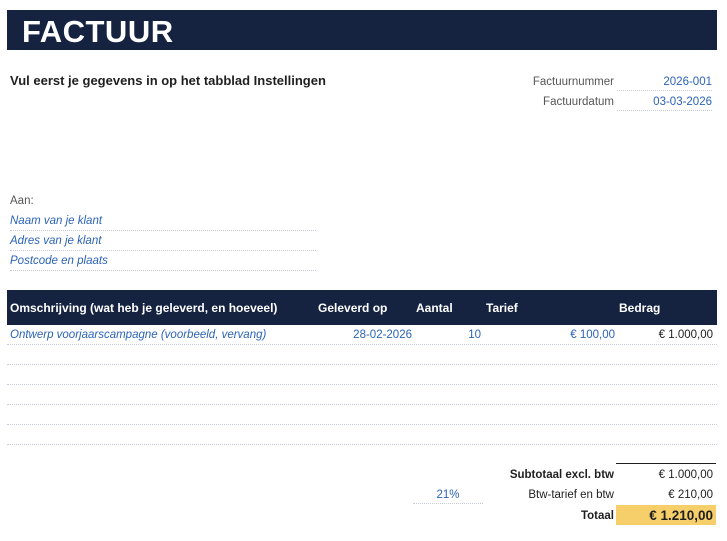 Image resolution: width=727 pixels, height=541 pixels. What do you see at coordinates (163, 263) in the screenshot?
I see `client-city-field: Postcode en plaats` at bounding box center [163, 263].